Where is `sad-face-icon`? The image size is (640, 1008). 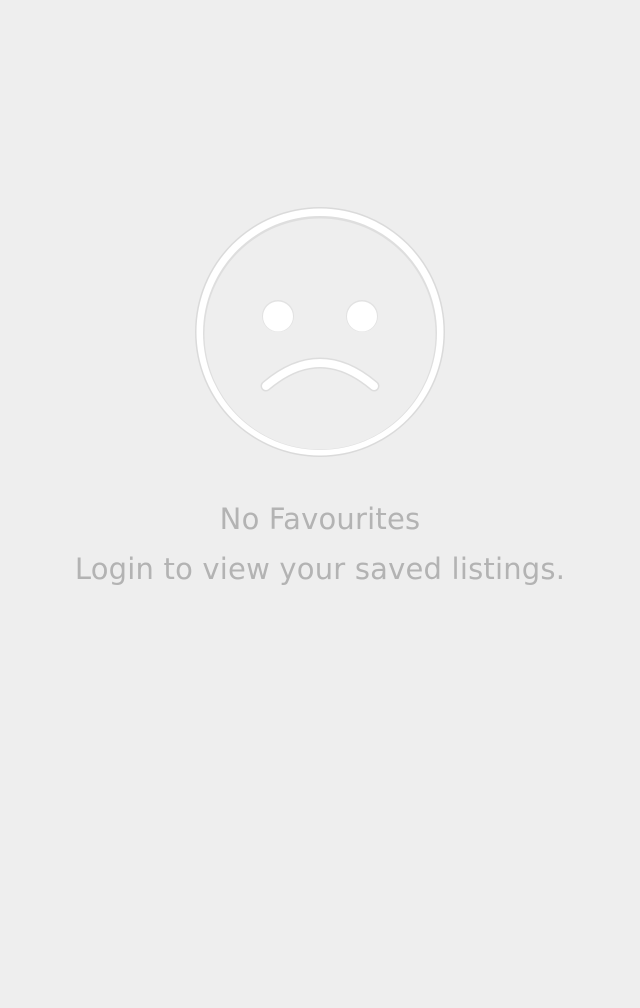 sad-face-icon is located at coordinates (320, 332).